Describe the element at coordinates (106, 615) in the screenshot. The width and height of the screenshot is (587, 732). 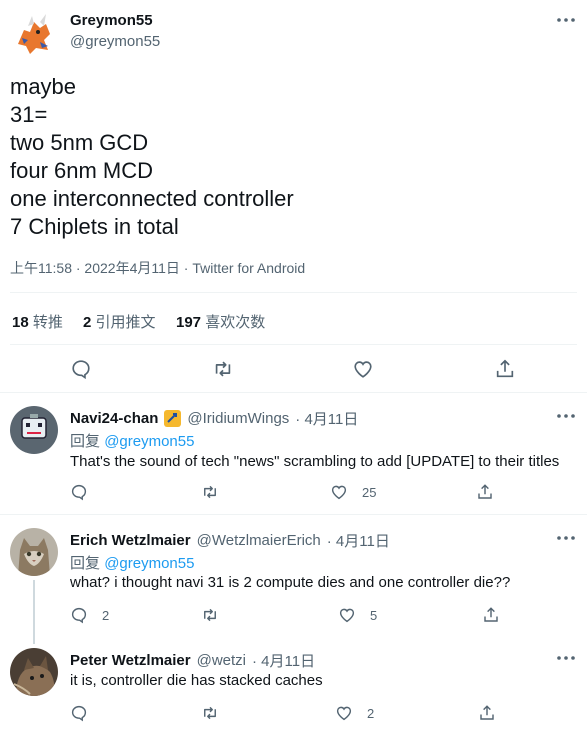
I see `reply-count: 2` at that location.